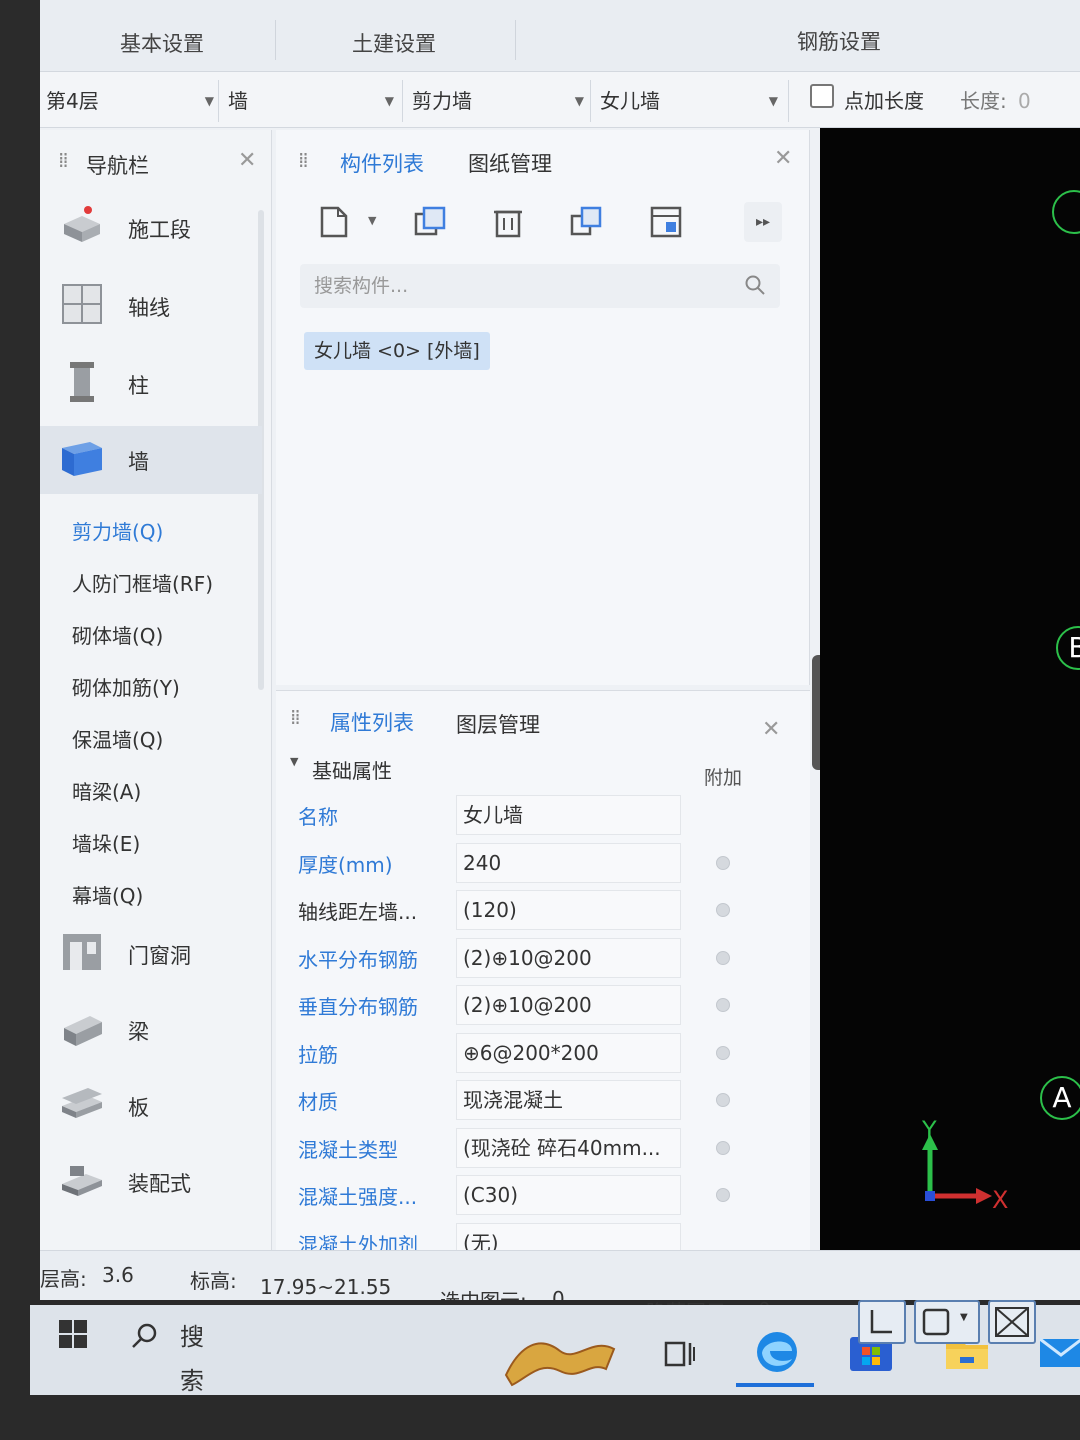  Describe the element at coordinates (73, 1334) in the screenshot. I see `windows-start-icon` at that location.